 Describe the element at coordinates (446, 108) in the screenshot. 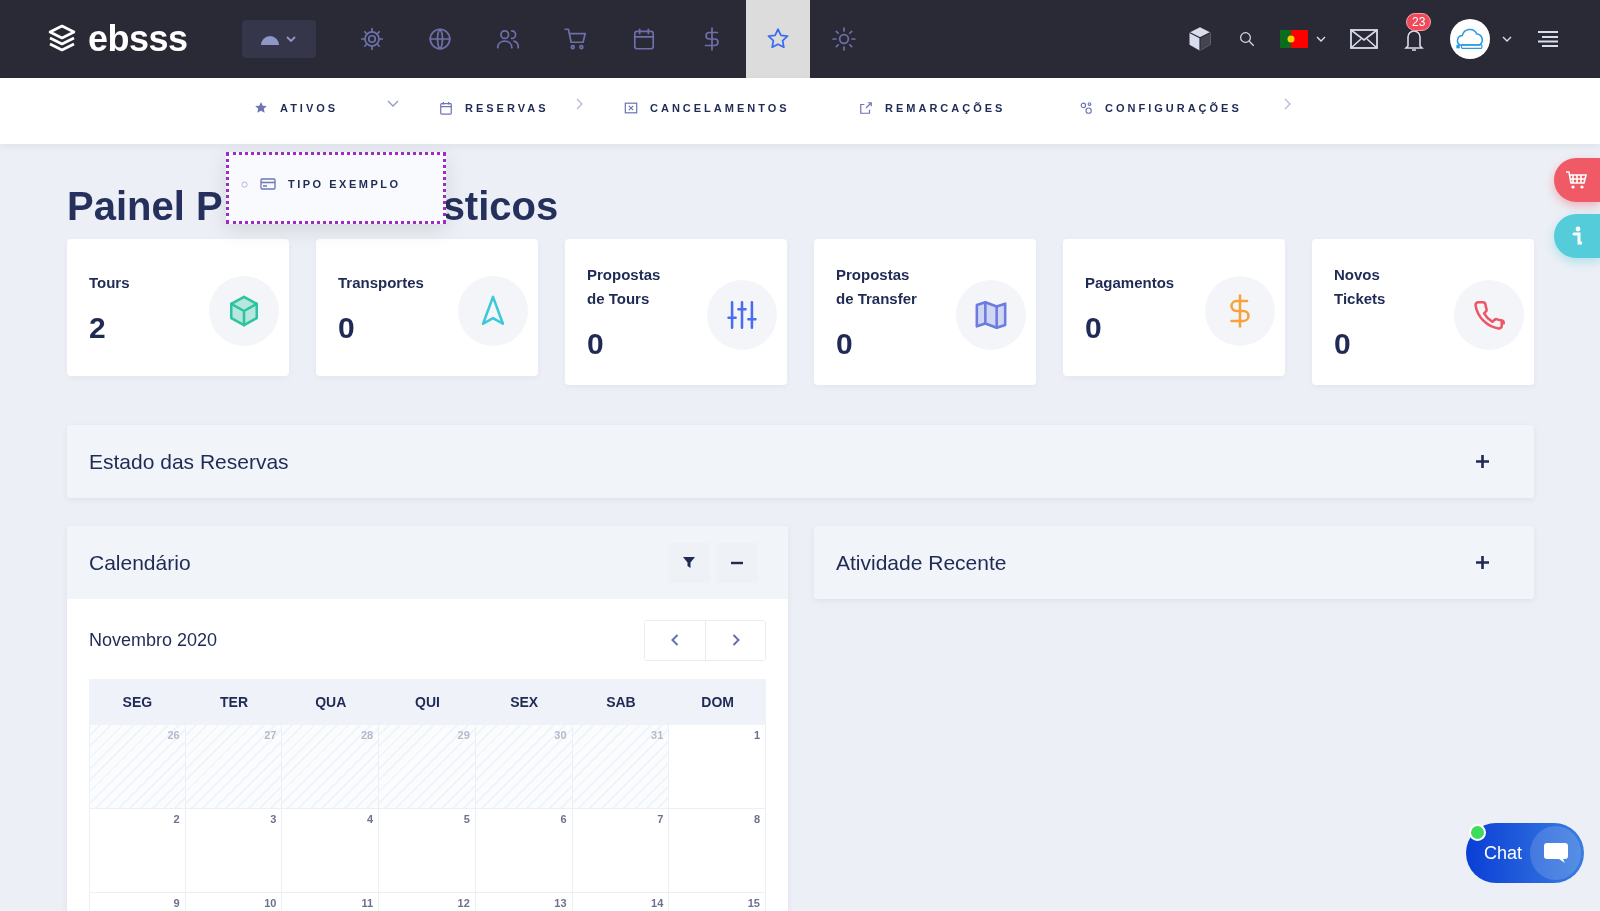

I see `calendar-icon` at that location.